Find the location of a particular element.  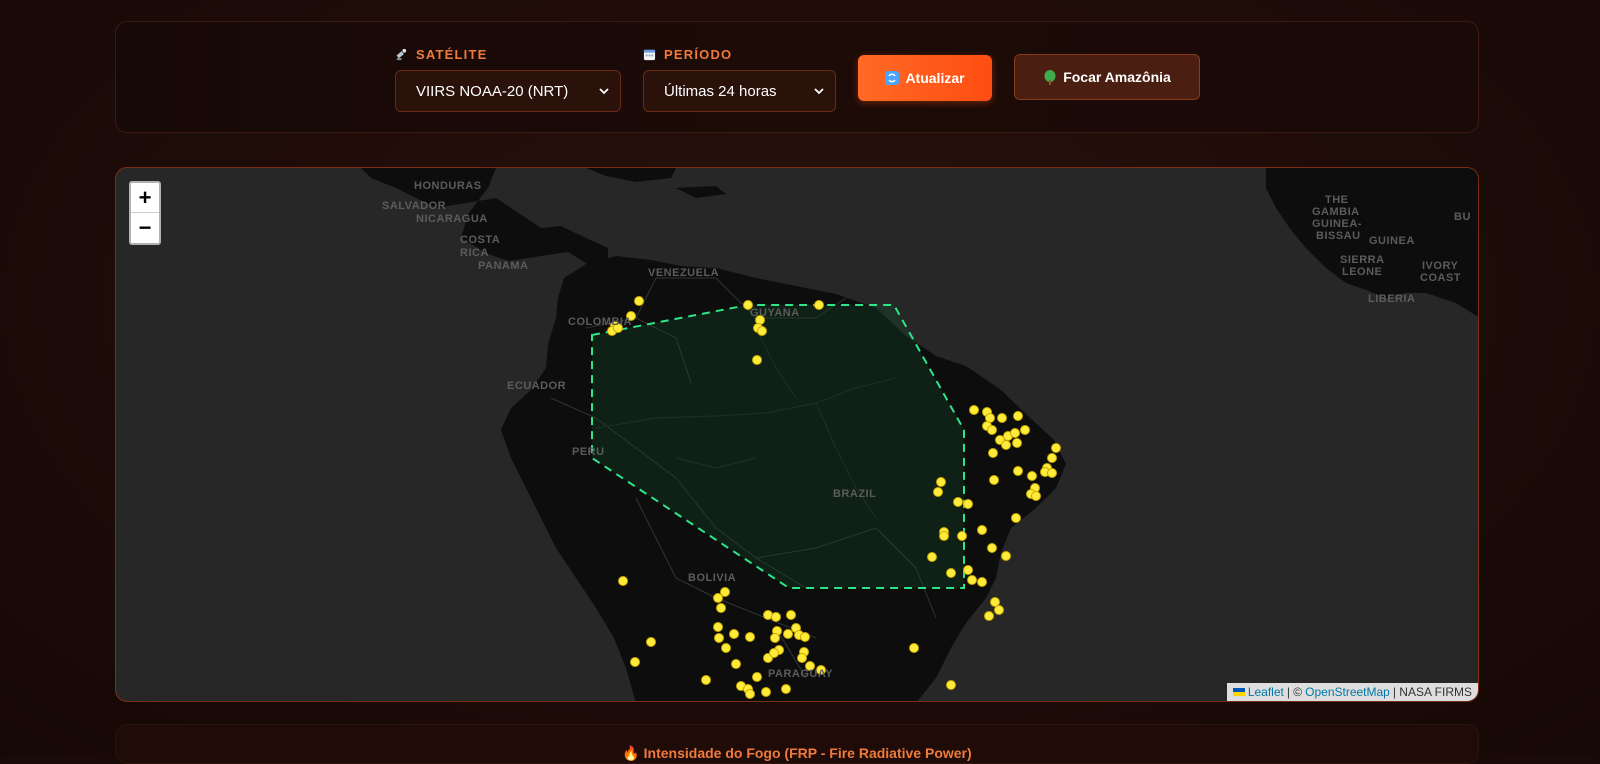

period-select: Últimas 24 horas is located at coordinates (739, 91).